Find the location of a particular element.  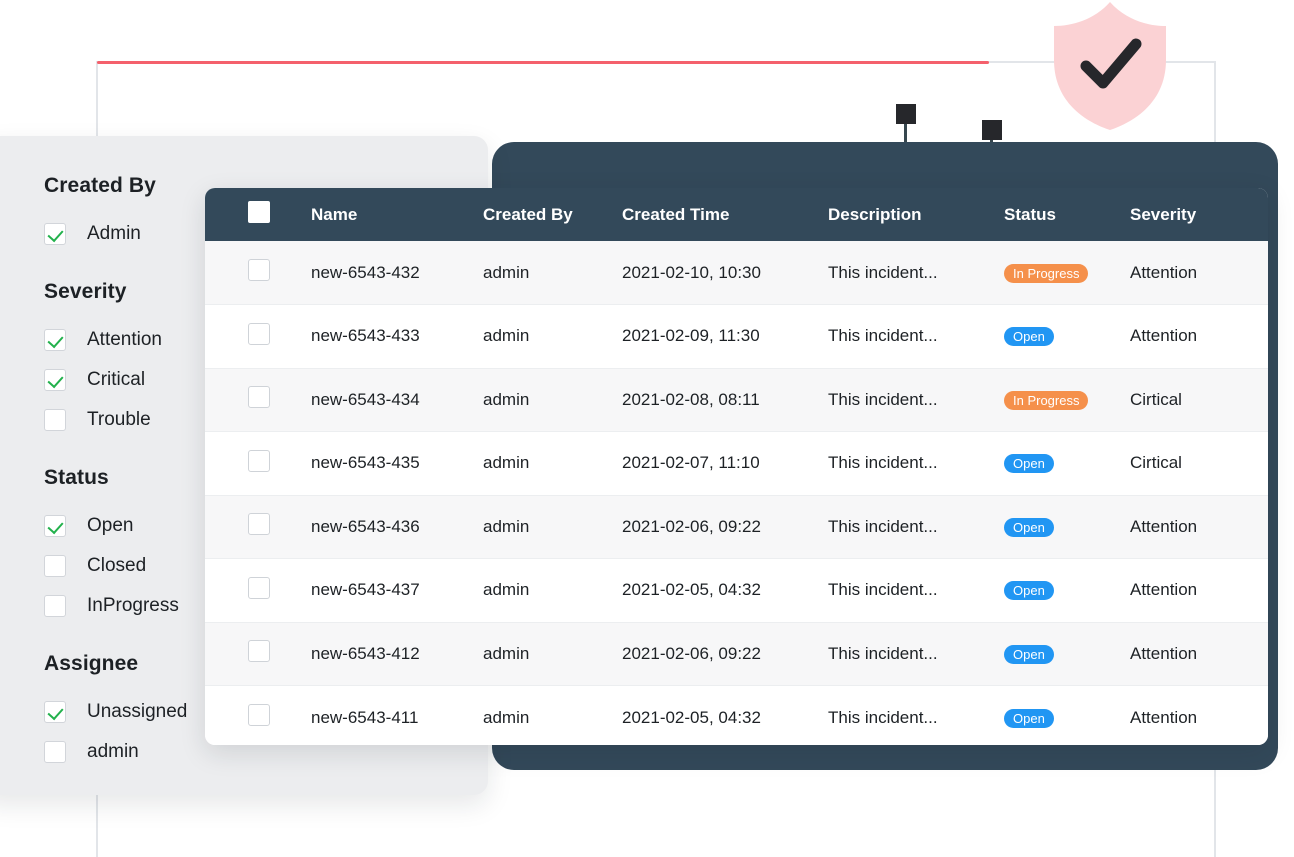

filter-option-label: Admin is located at coordinates (114, 233).